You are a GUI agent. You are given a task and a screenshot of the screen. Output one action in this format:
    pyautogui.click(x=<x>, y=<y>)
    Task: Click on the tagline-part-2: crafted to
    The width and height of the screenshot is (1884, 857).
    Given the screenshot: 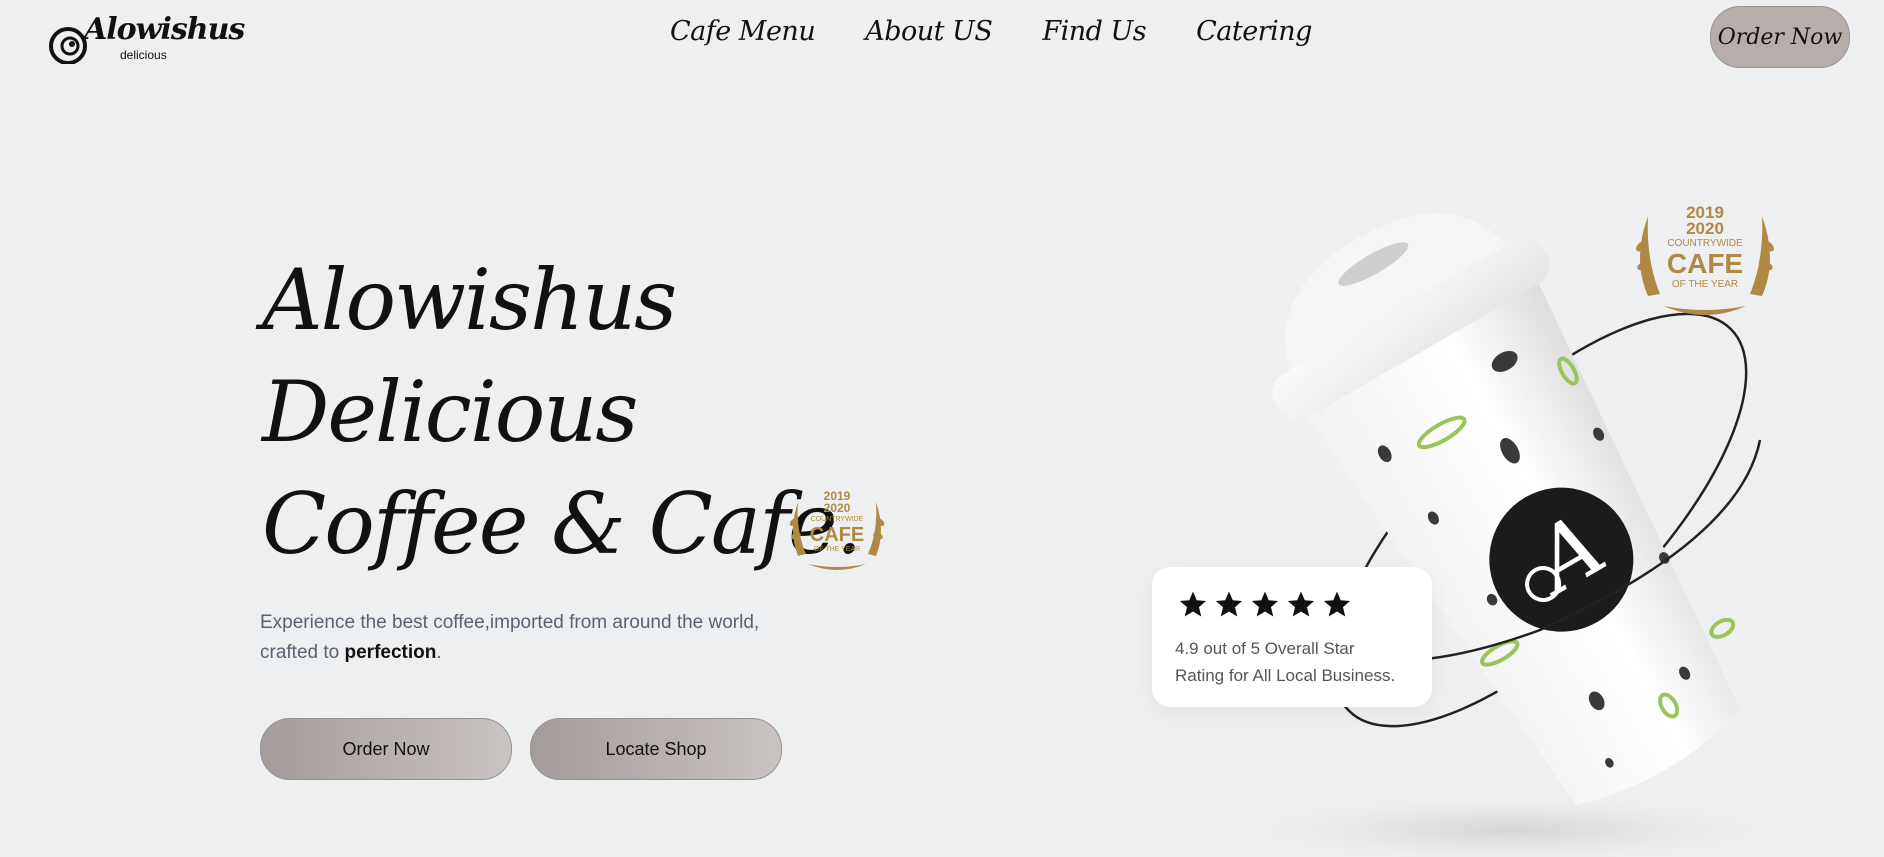 What is the action you would take?
    pyautogui.click(x=302, y=652)
    